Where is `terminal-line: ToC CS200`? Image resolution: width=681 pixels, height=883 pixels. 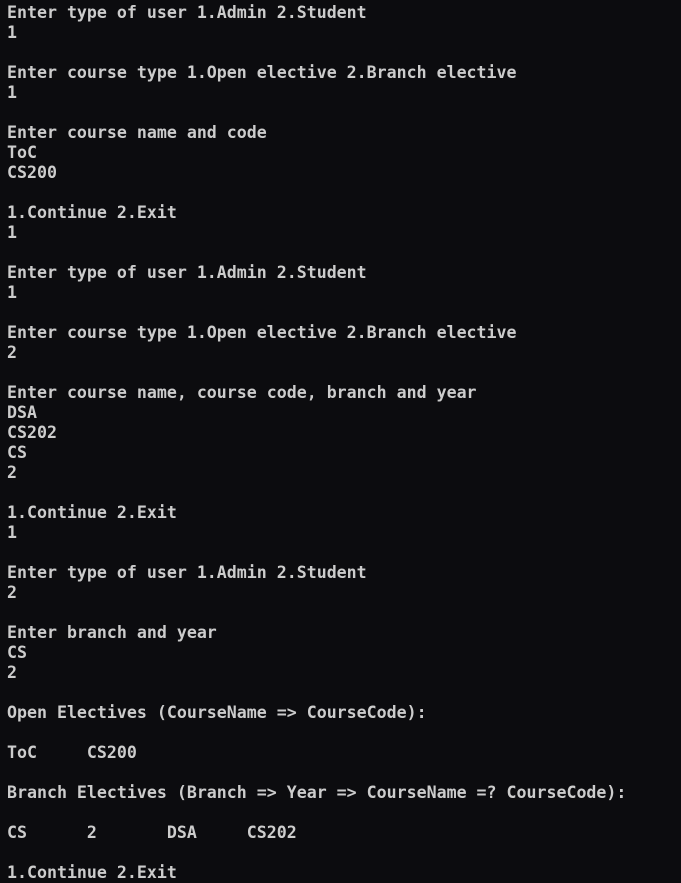
terminal-line: ToC CS200 is located at coordinates (72, 752).